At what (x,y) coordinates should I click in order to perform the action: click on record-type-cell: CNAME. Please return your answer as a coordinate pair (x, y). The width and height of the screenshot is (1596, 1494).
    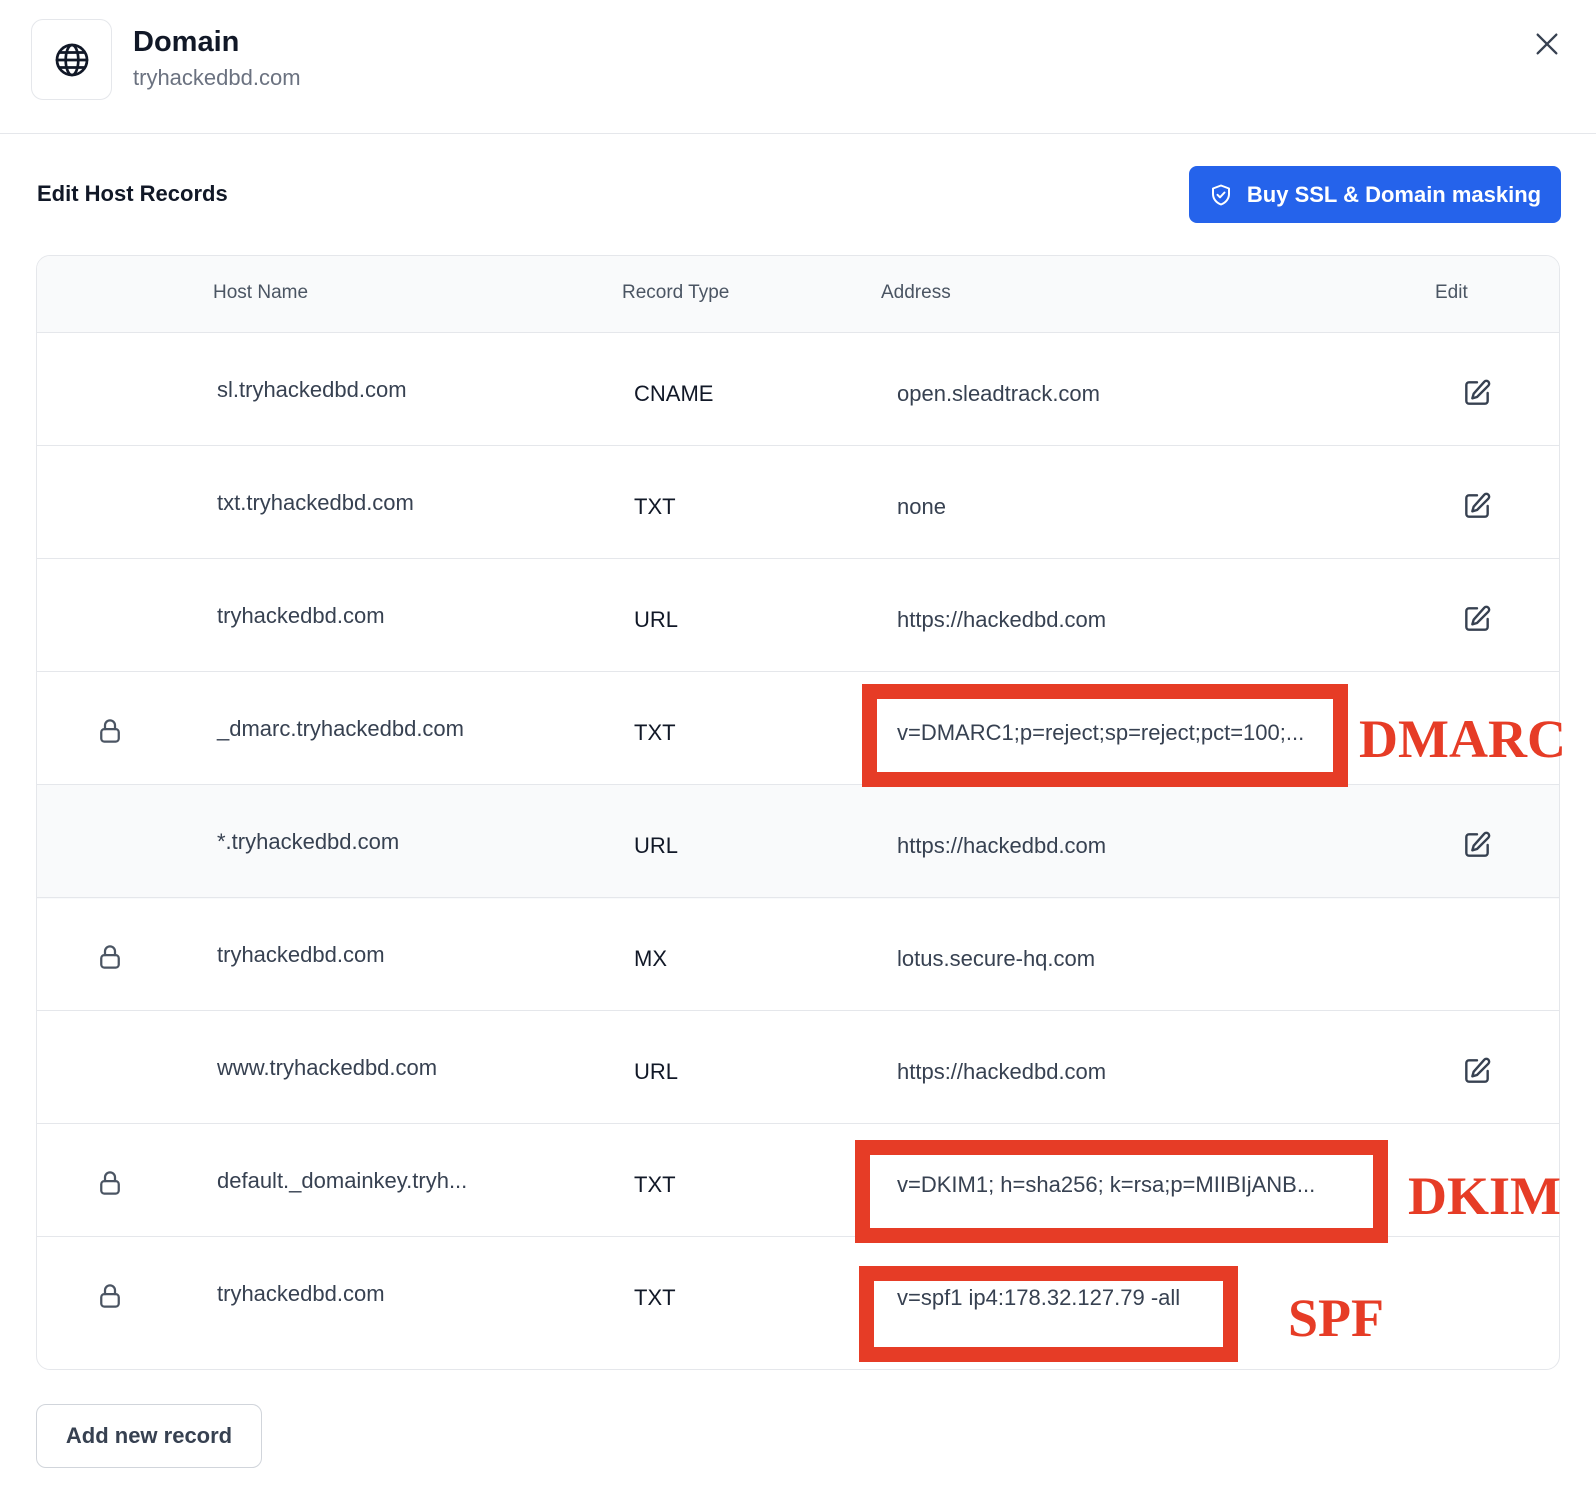
    Looking at the image, I should click on (674, 393).